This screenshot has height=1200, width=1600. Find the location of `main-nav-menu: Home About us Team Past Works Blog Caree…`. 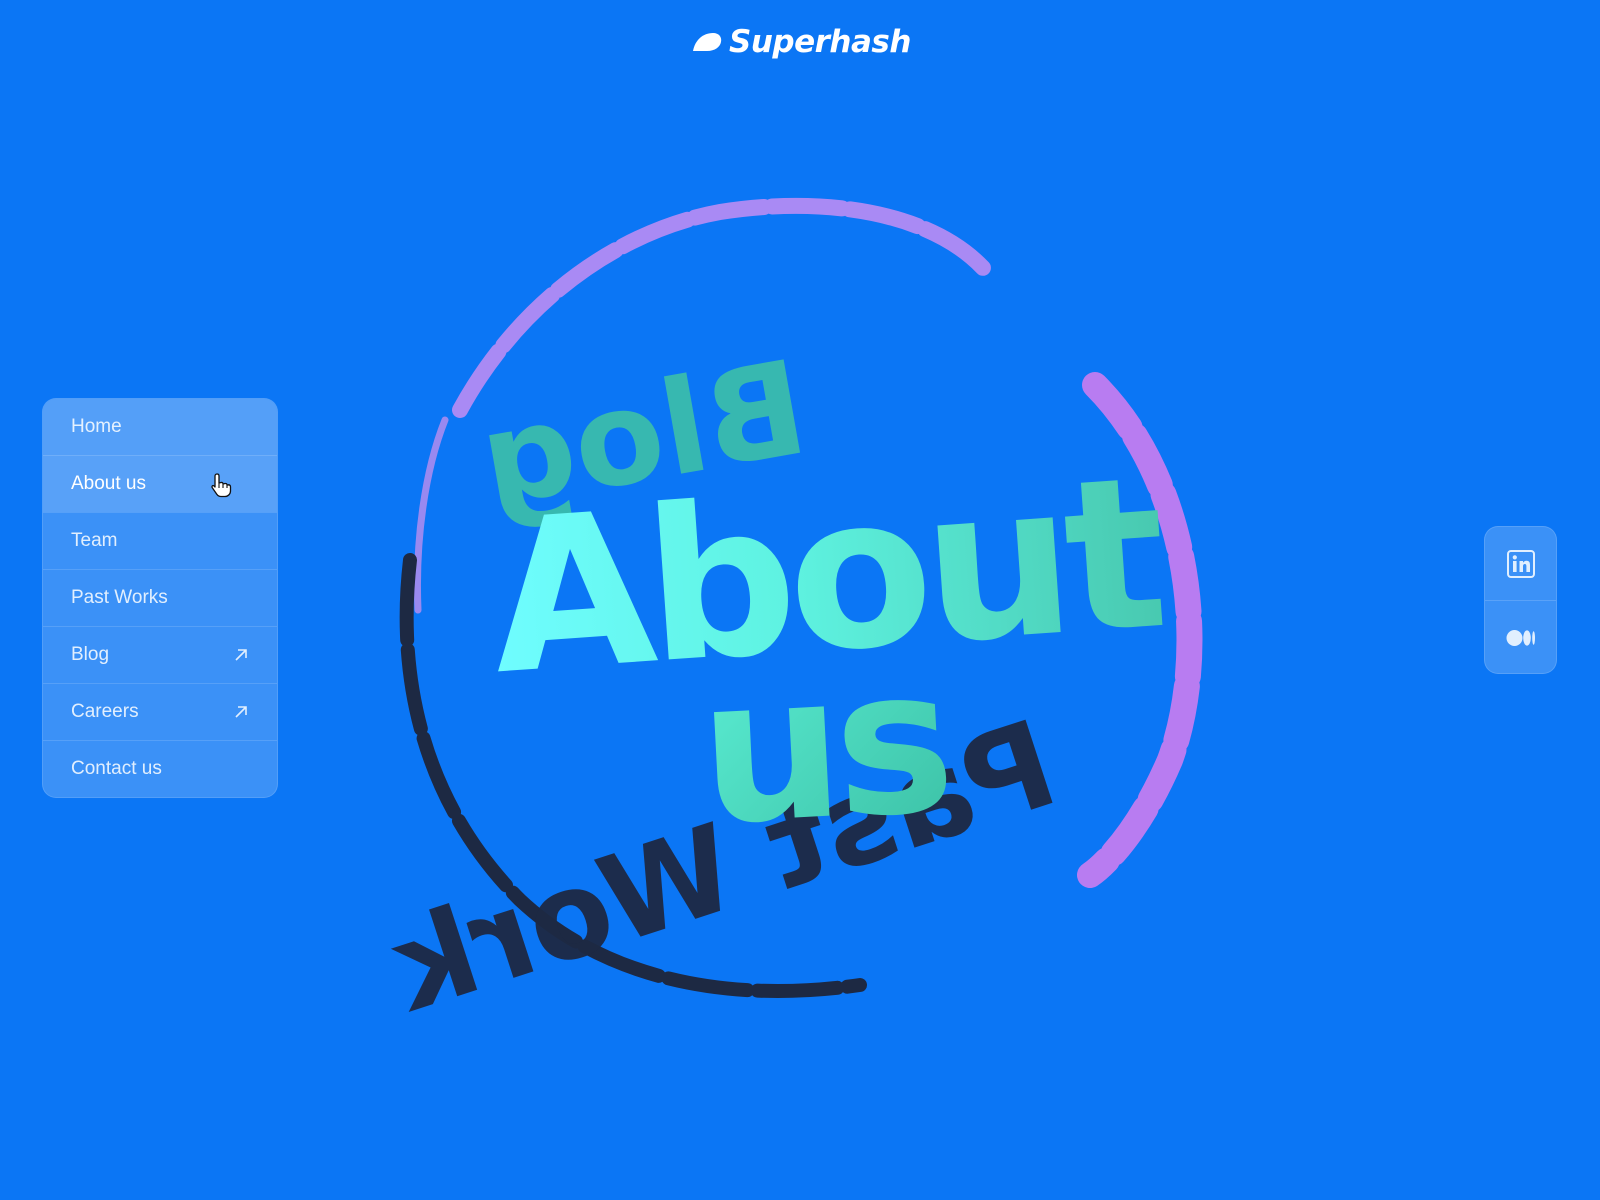

main-nav-menu: Home About us Team Past Works Blog Caree… is located at coordinates (160, 598).